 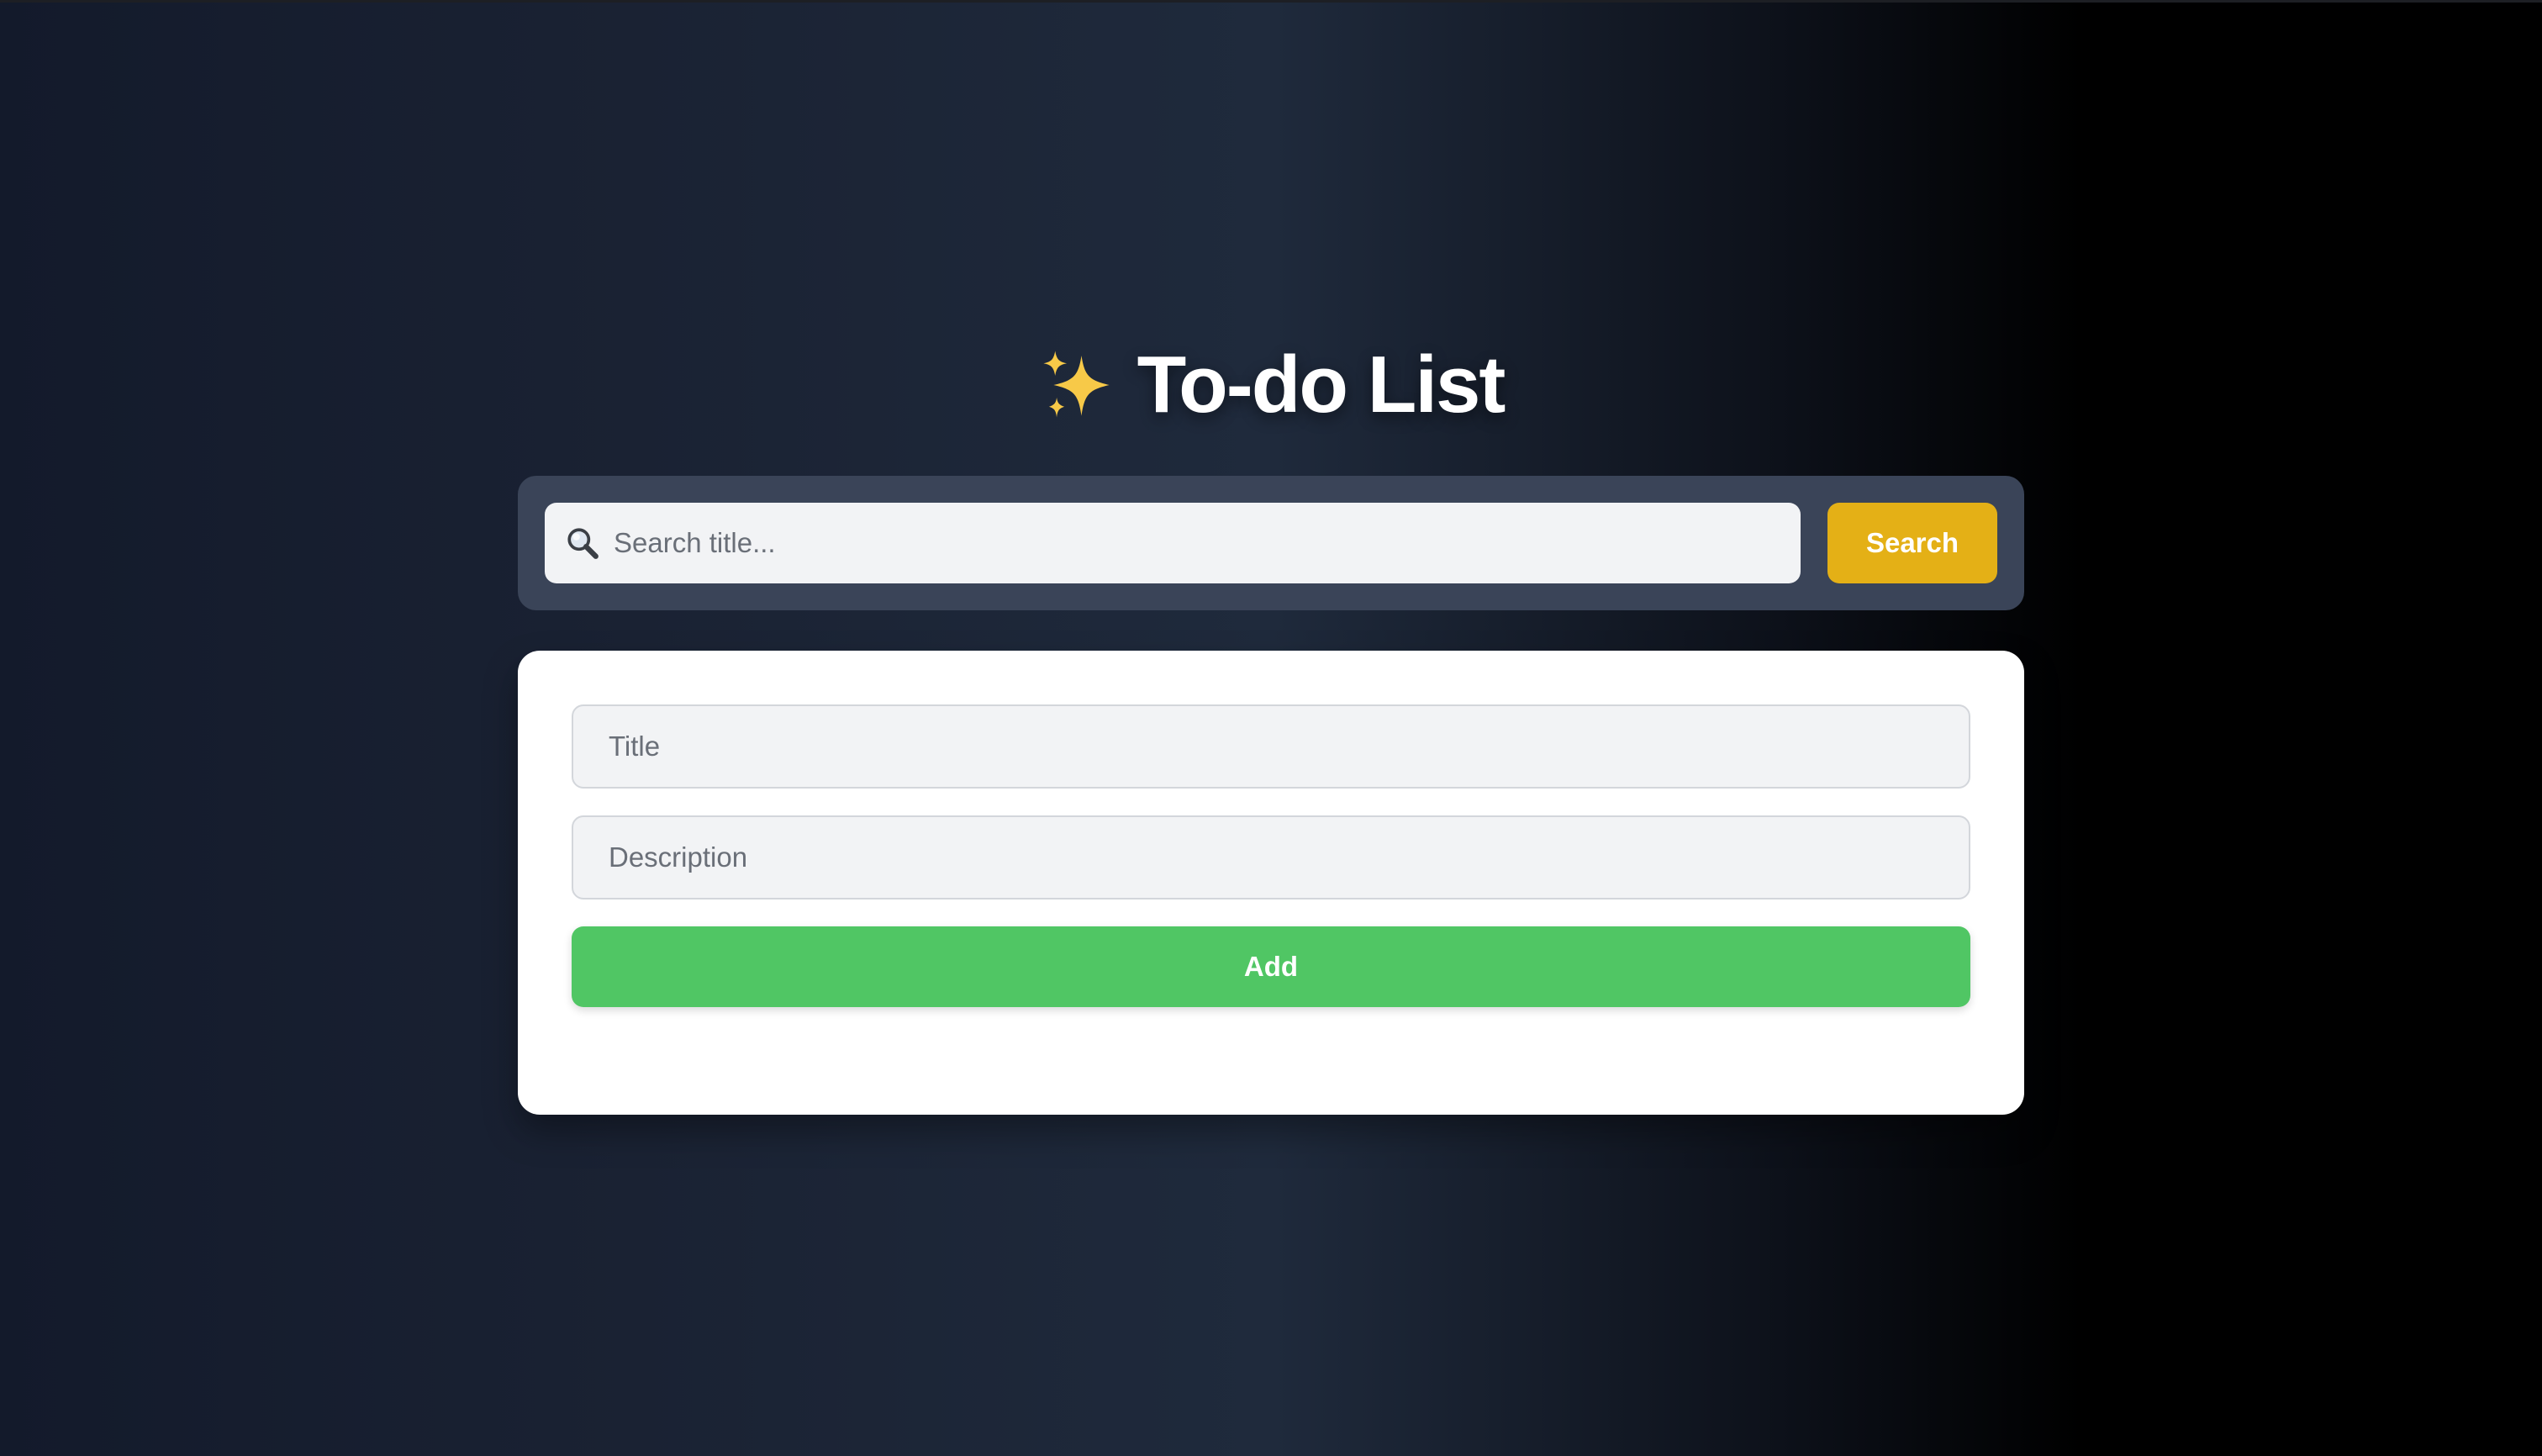 I want to click on magnifier-icon, so click(x=583, y=543).